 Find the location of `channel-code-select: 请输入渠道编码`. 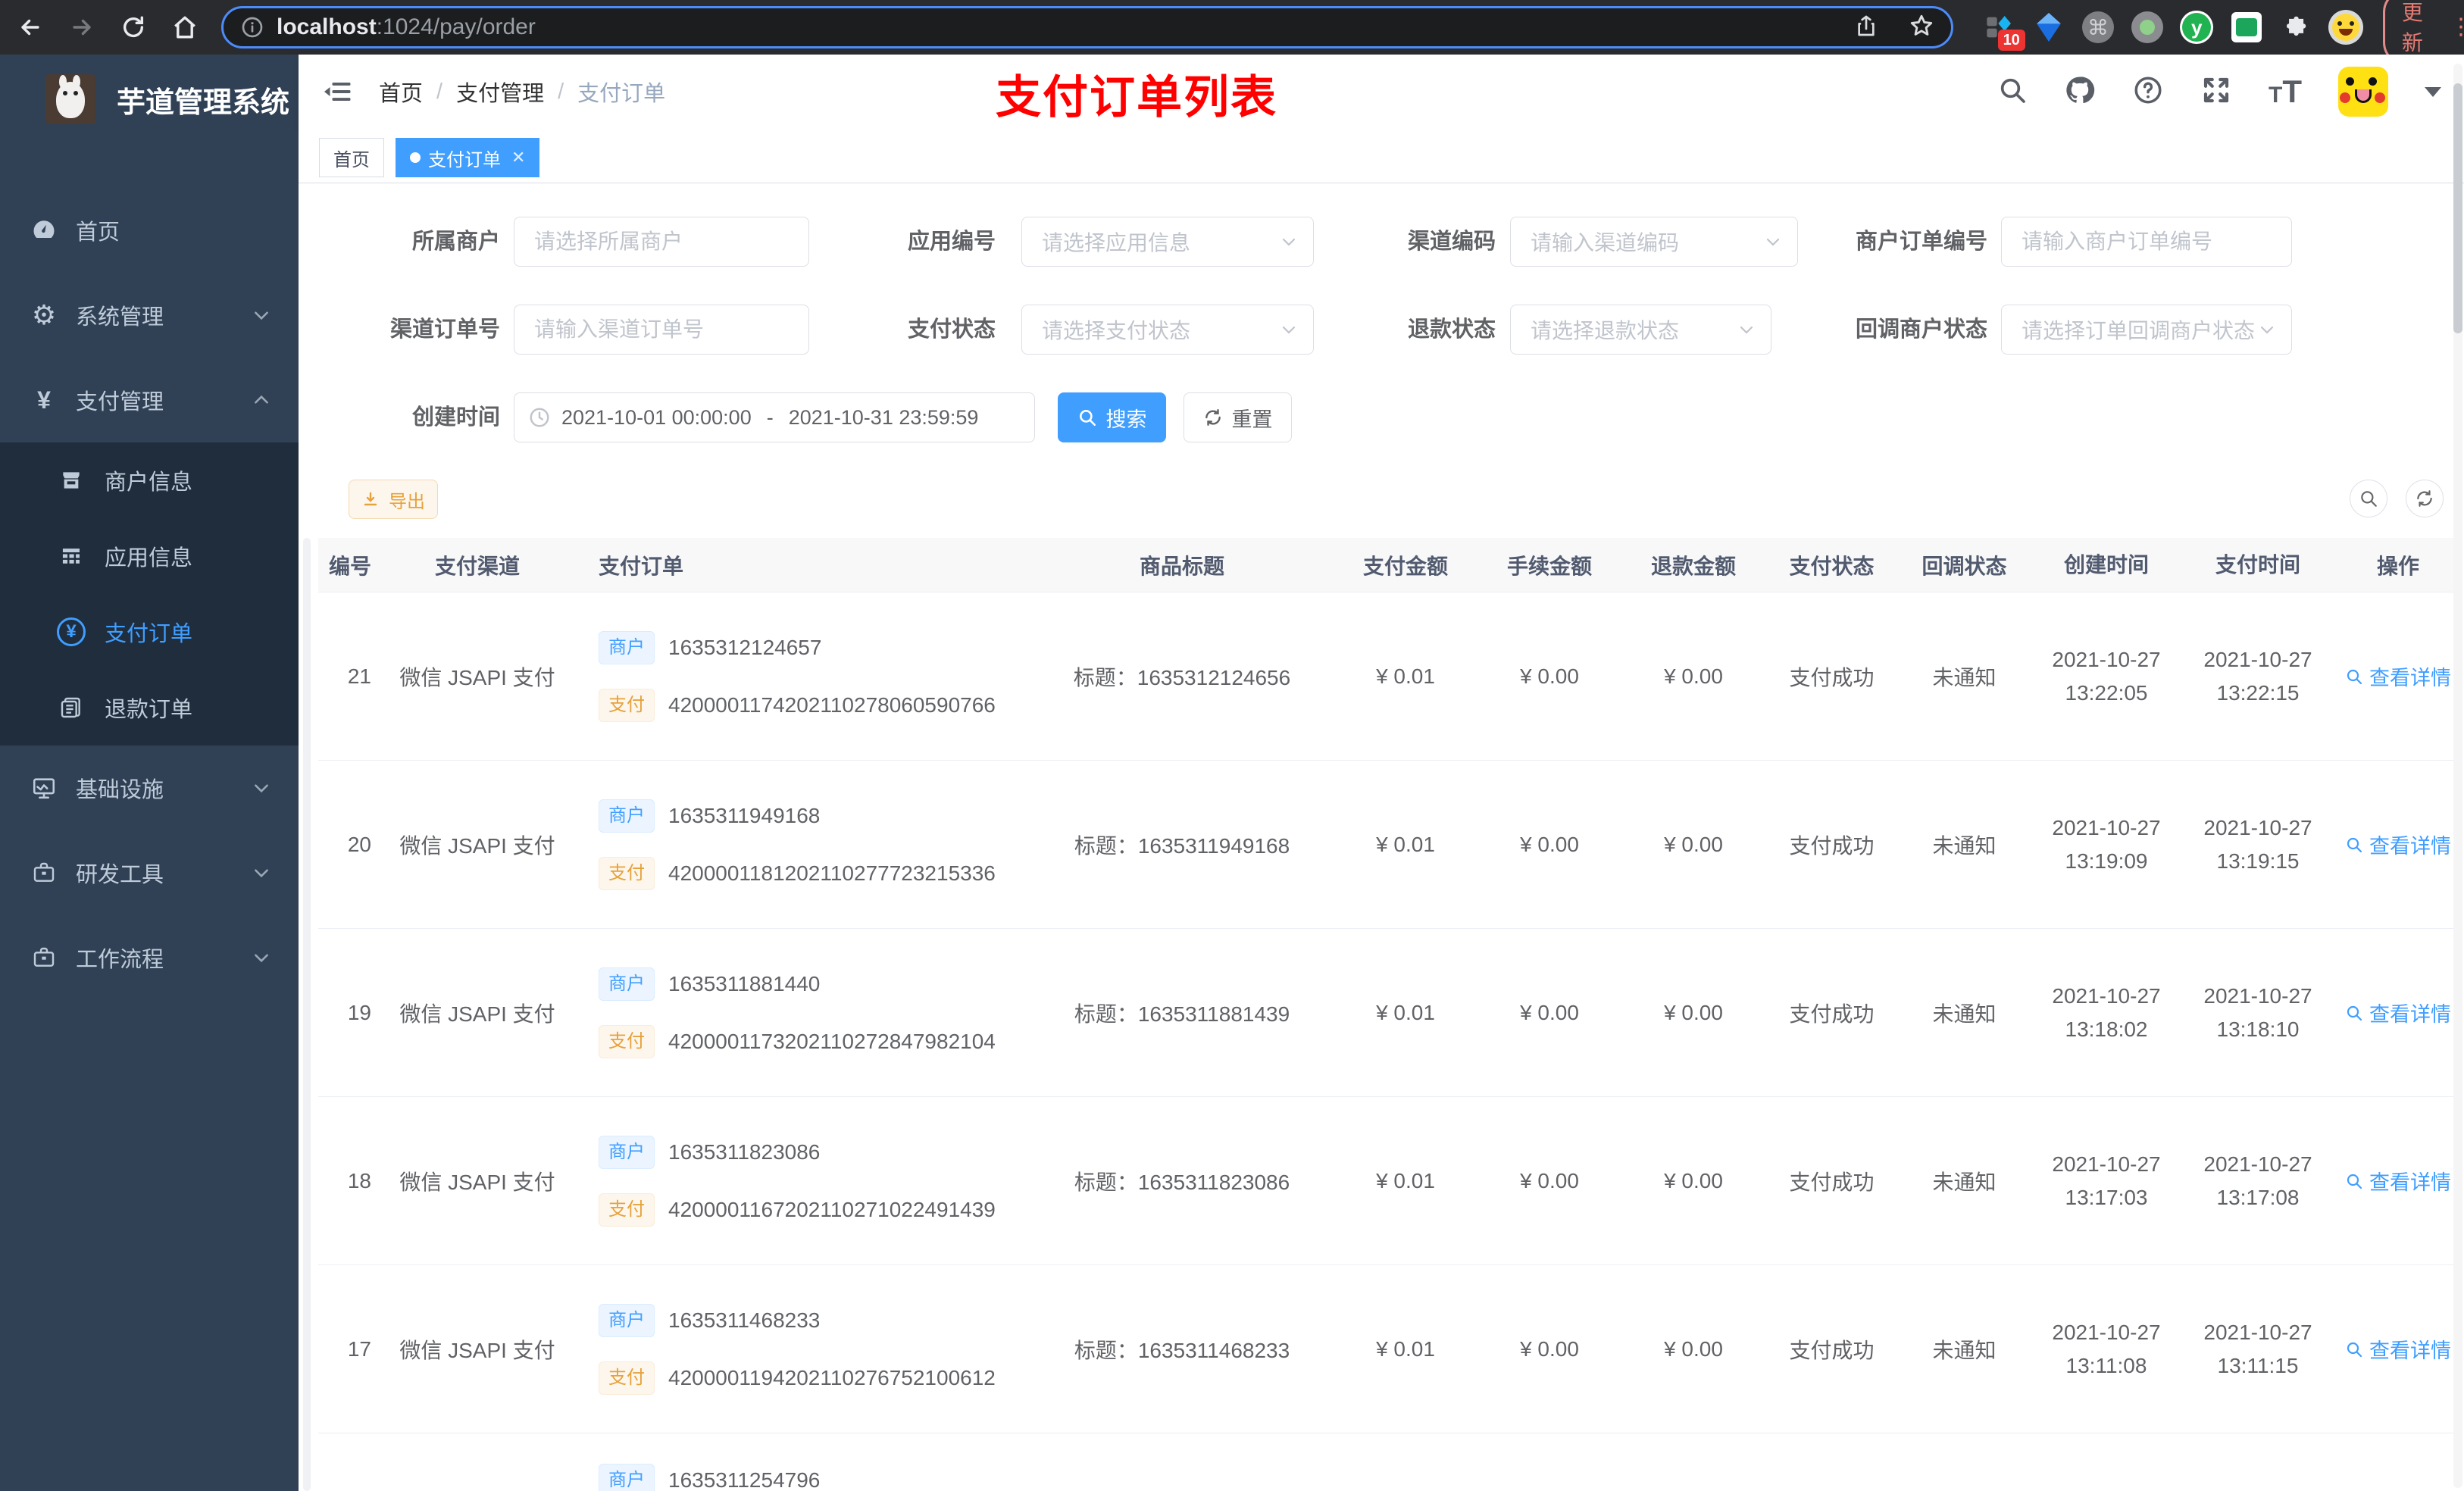

channel-code-select: 请输入渠道编码 is located at coordinates (1654, 242).